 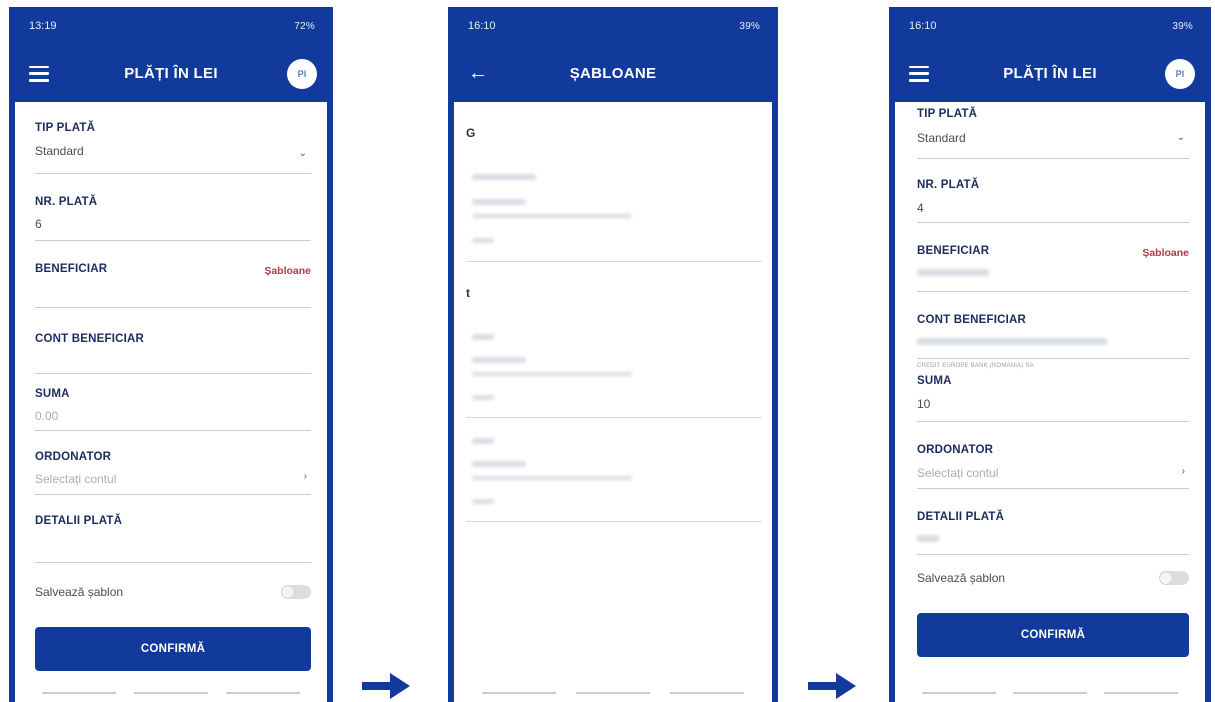 What do you see at coordinates (173, 207) in the screenshot?
I see `payment-number-field: NR. PLATĂ 6` at bounding box center [173, 207].